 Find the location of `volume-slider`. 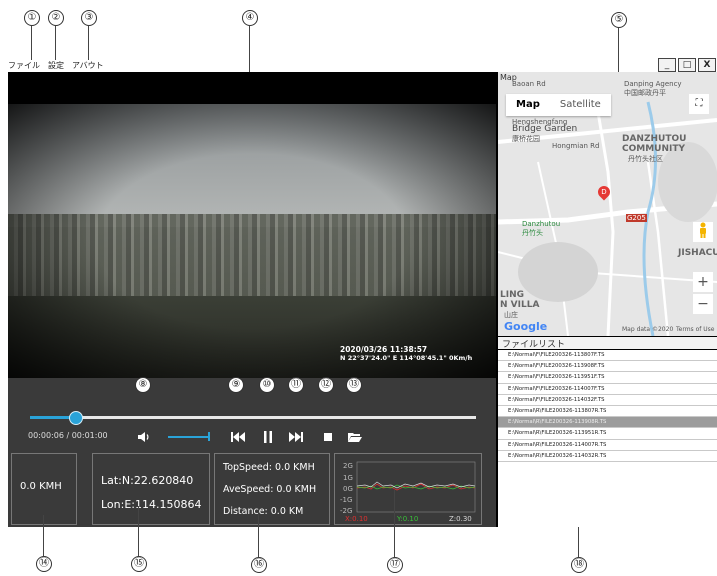

volume-slider is located at coordinates (189, 437).